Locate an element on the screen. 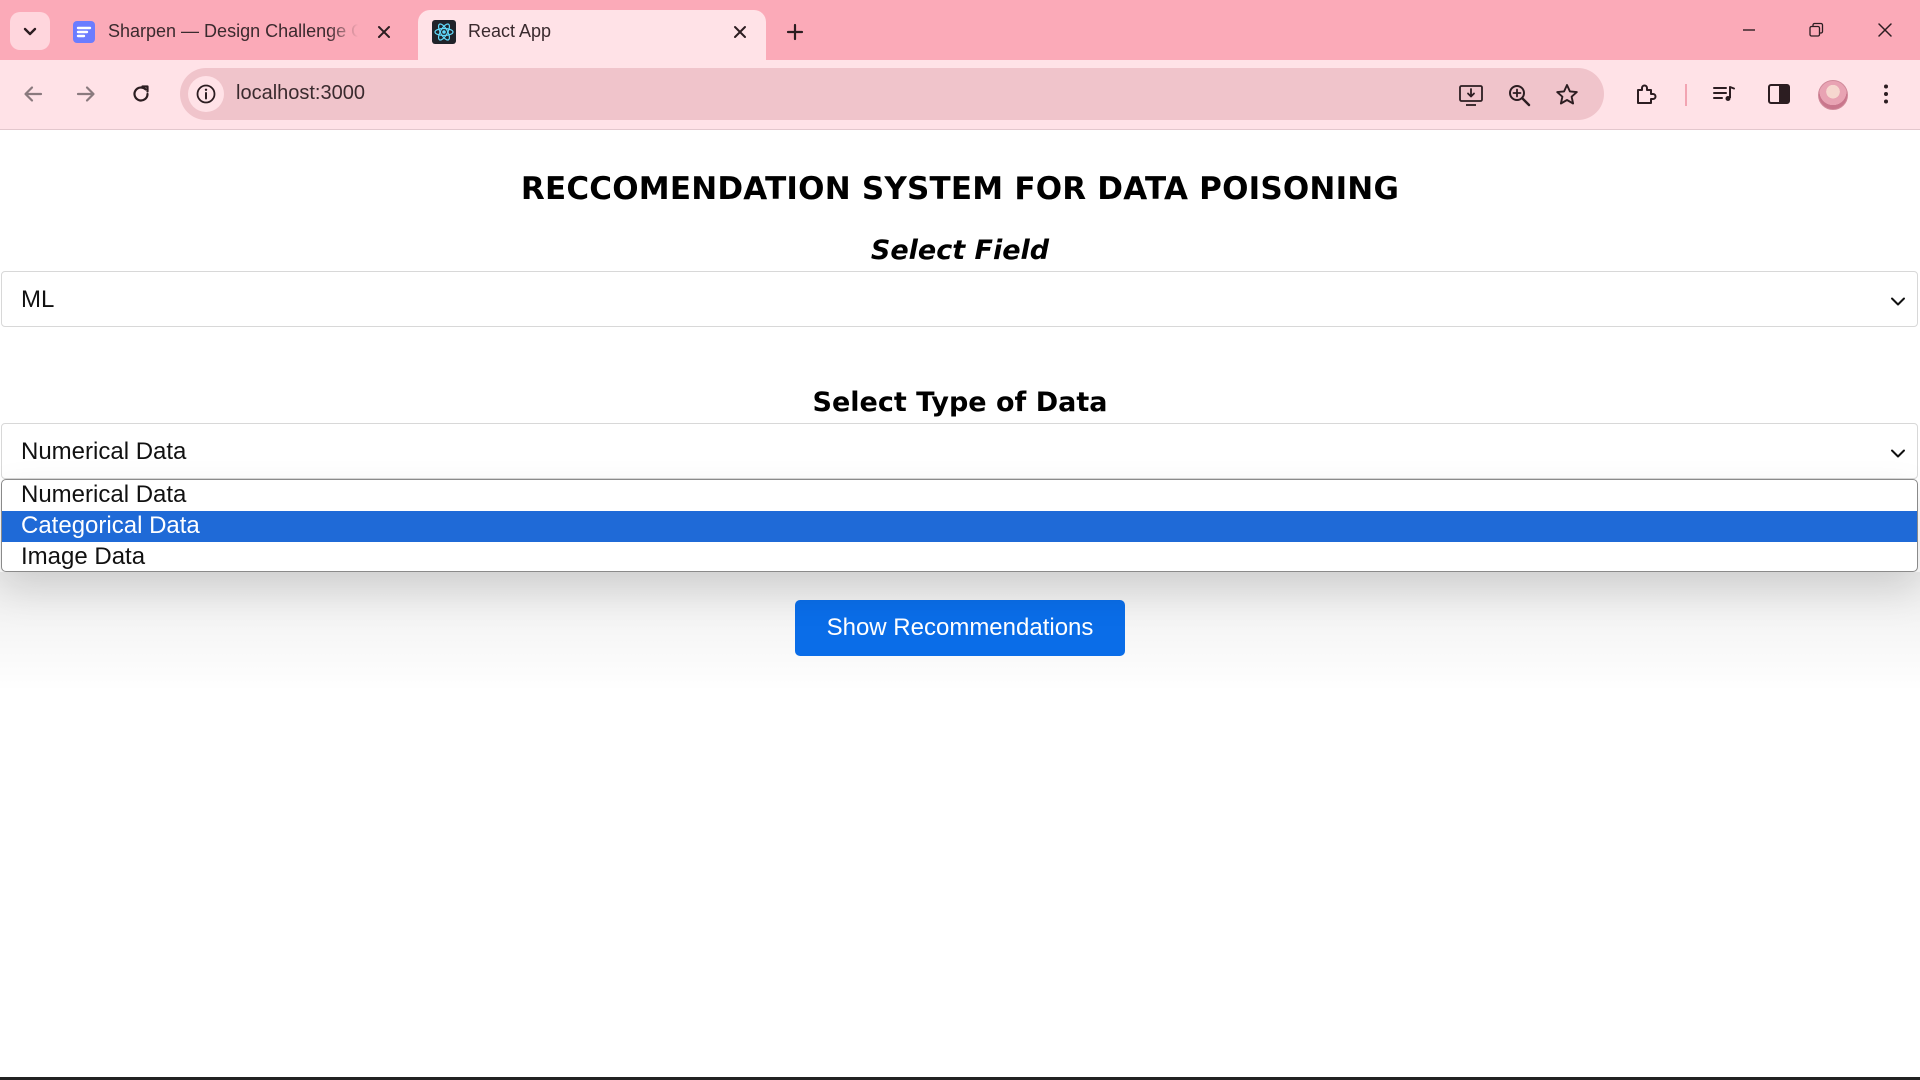 The height and width of the screenshot is (1080, 1920). select-type-label: Select Type of Data is located at coordinates (960, 402).